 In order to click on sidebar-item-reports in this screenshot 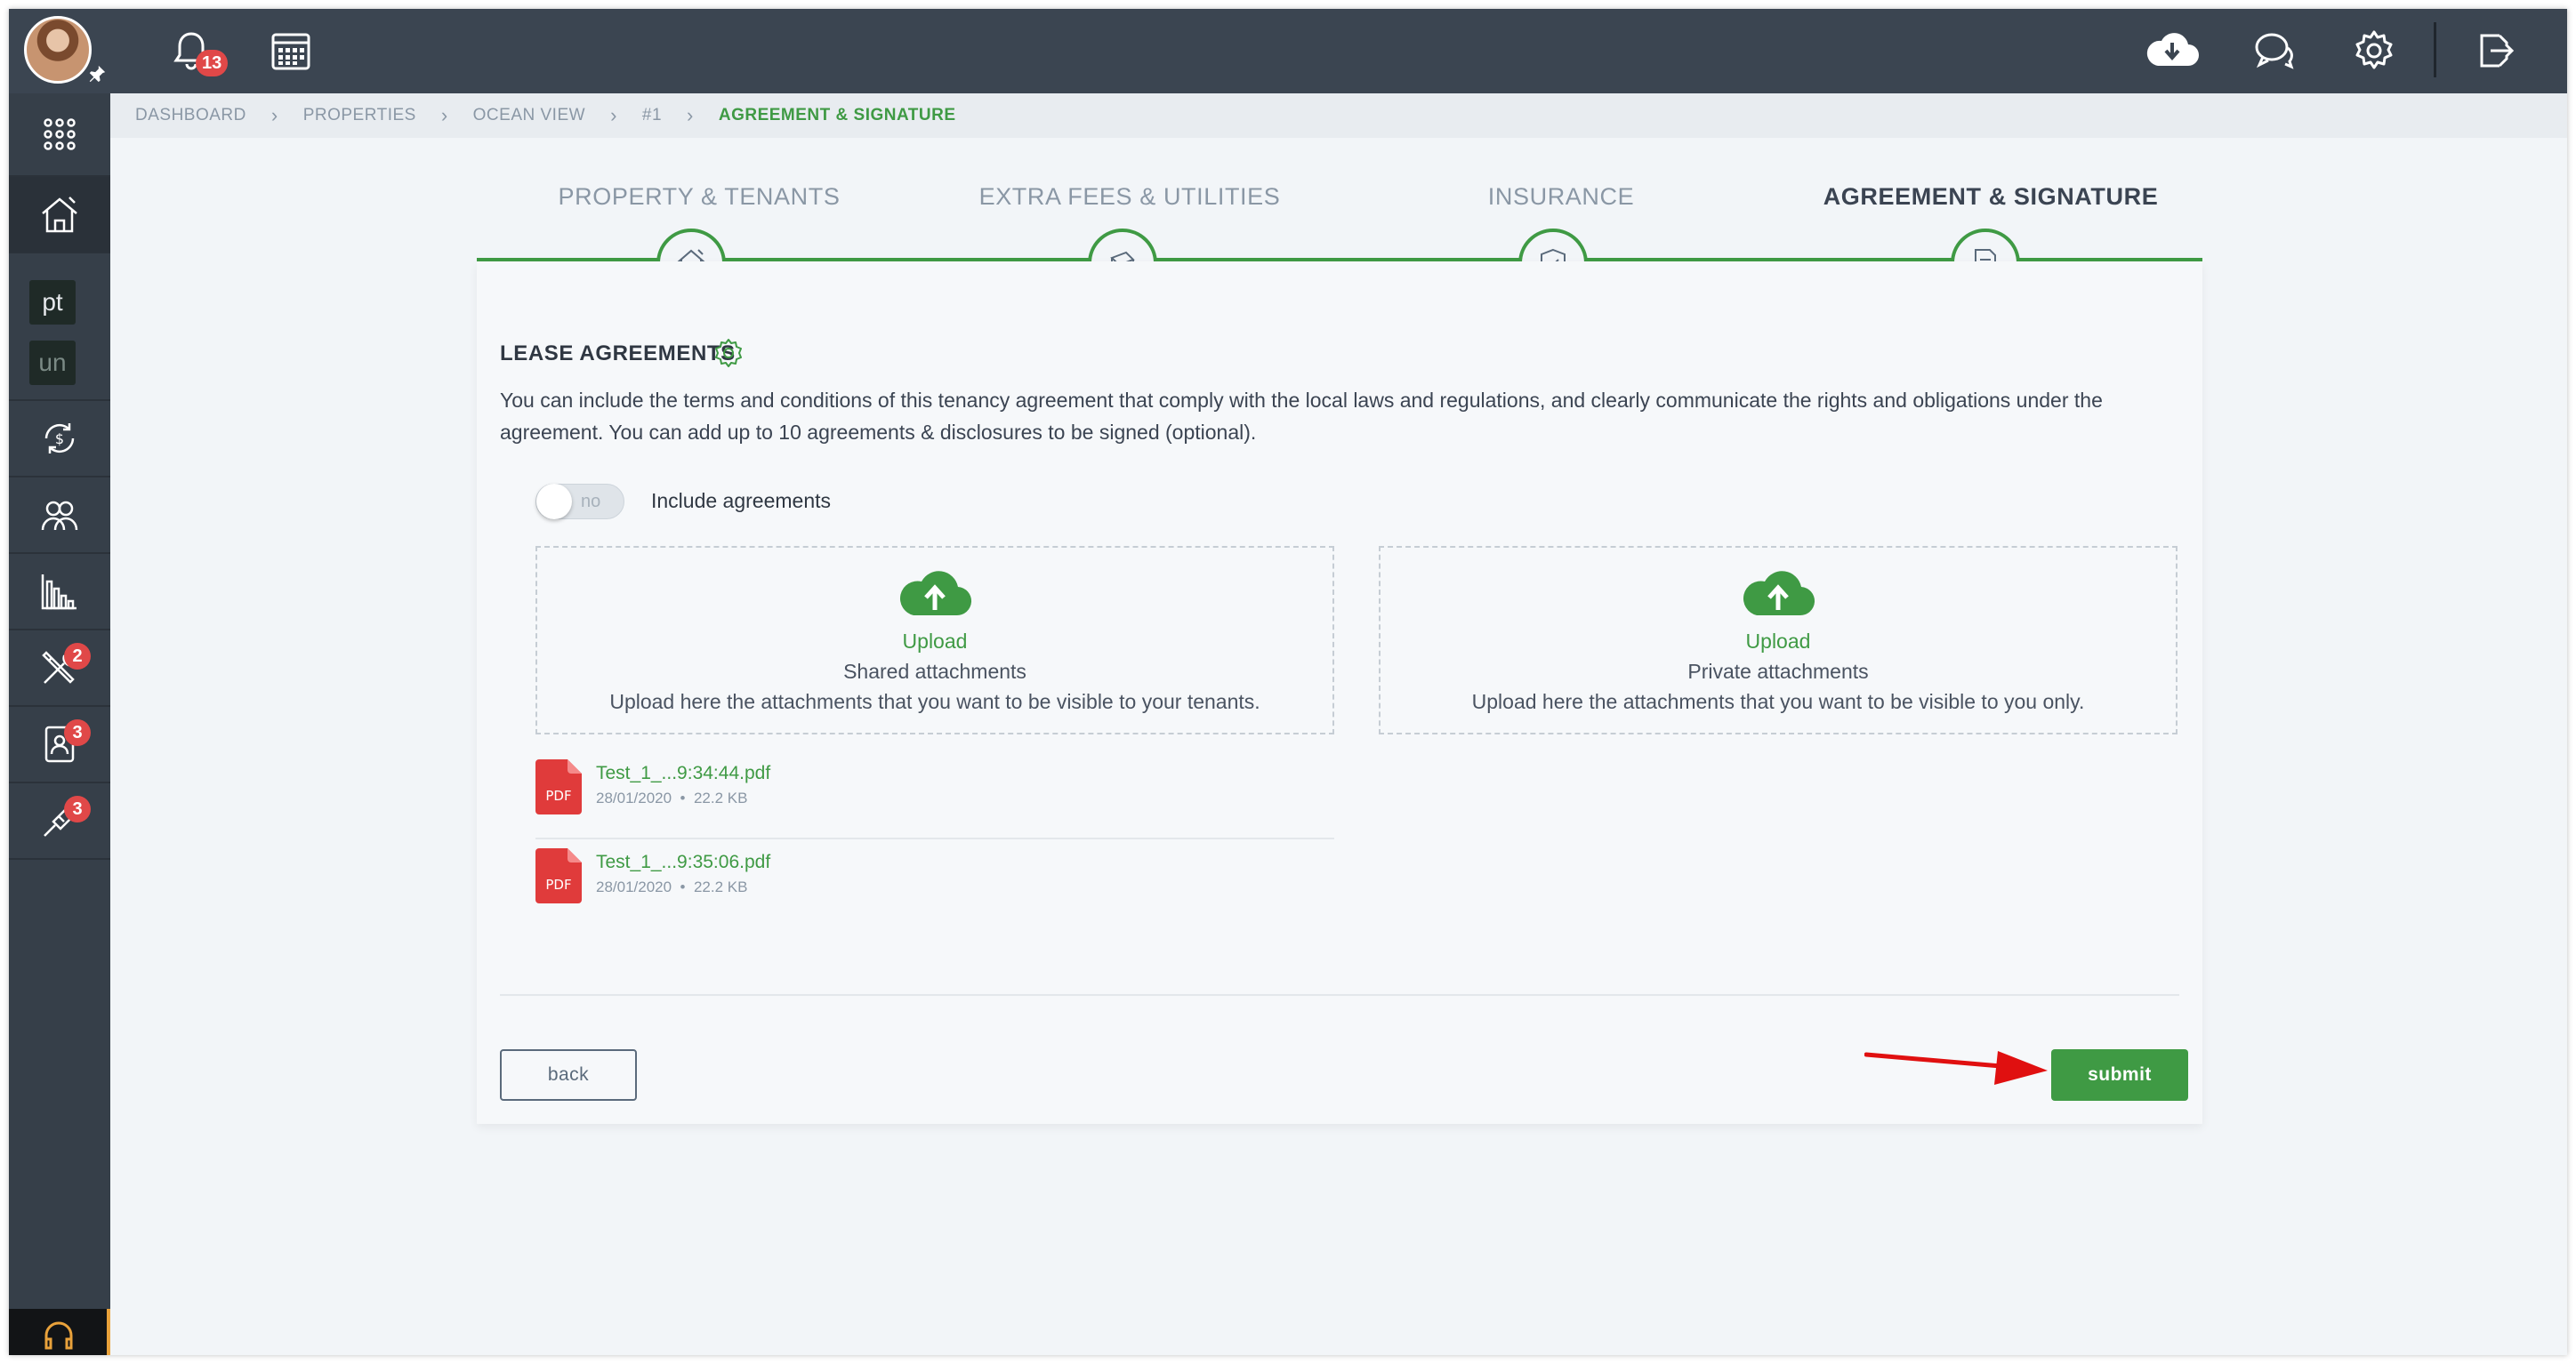, I will do `click(59, 592)`.